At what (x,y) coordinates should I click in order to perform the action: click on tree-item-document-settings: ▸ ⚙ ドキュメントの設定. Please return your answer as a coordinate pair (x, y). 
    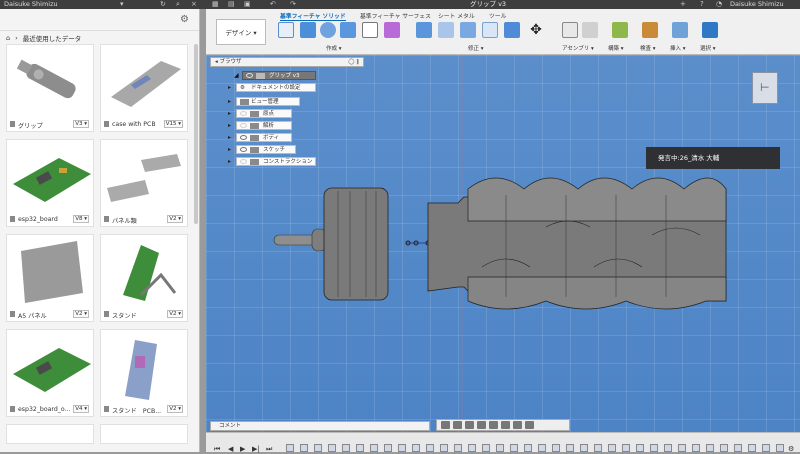
    Looking at the image, I should click on (272, 87).